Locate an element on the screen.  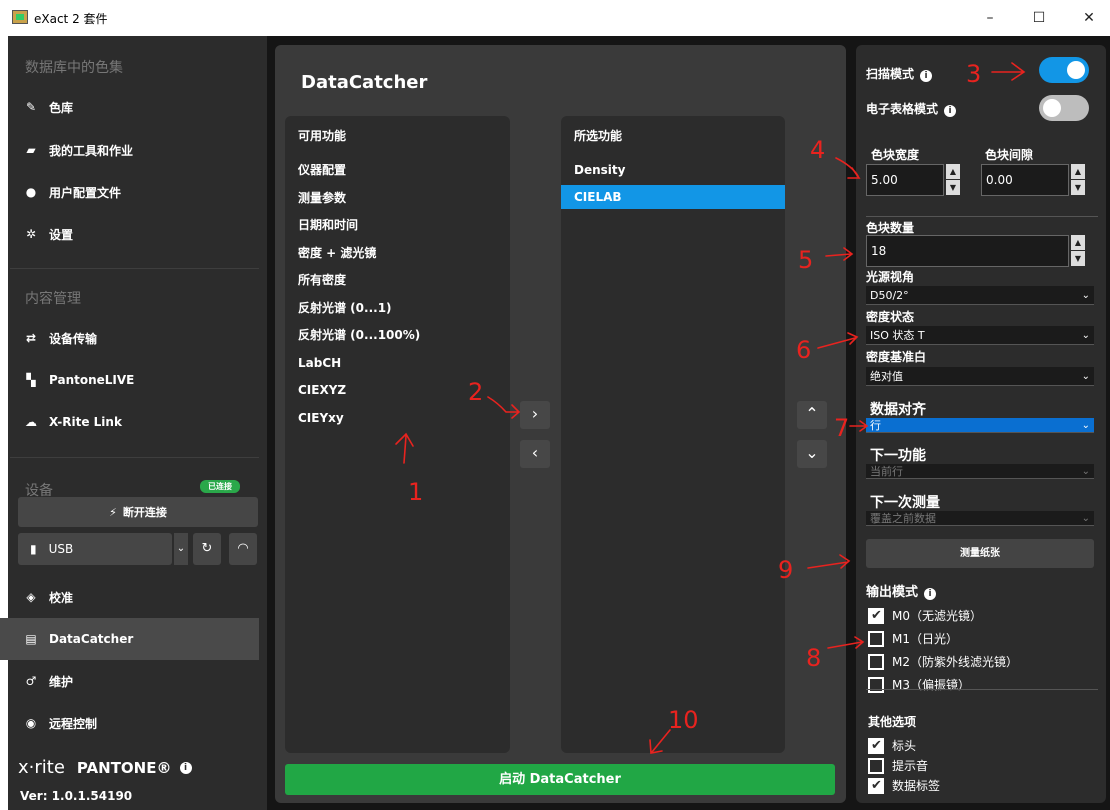
sidebar-section-content: 内容管理 is located at coordinates (53, 299).